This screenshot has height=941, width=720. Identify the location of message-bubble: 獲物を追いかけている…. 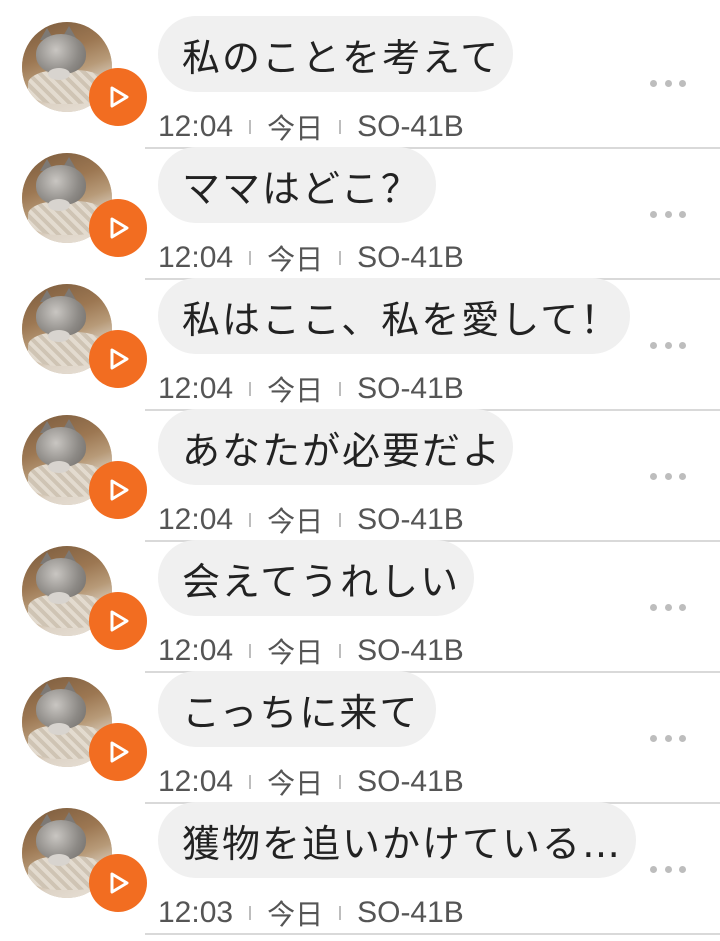
(397, 840).